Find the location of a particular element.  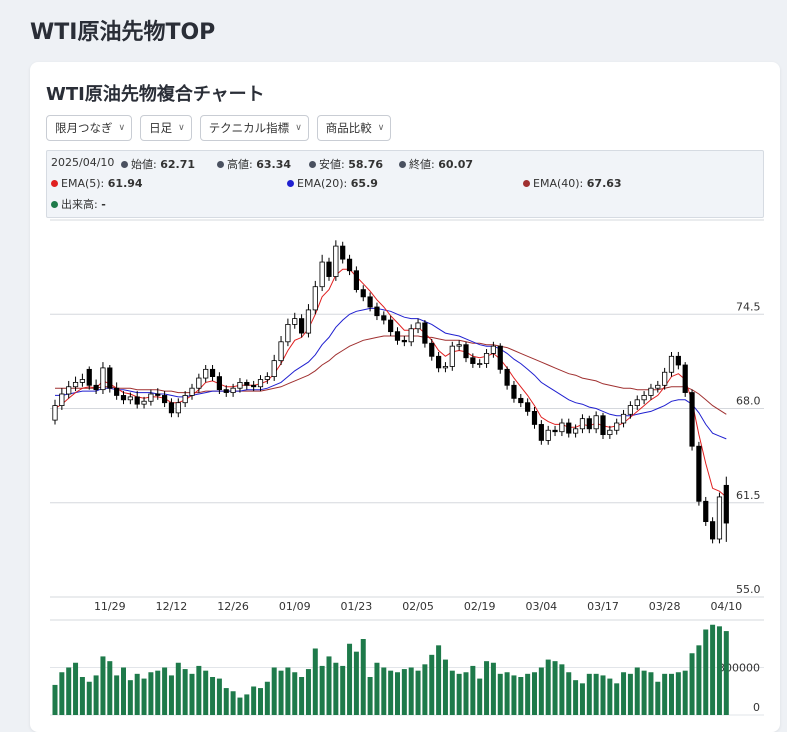

ema40-line is located at coordinates (391, 375).